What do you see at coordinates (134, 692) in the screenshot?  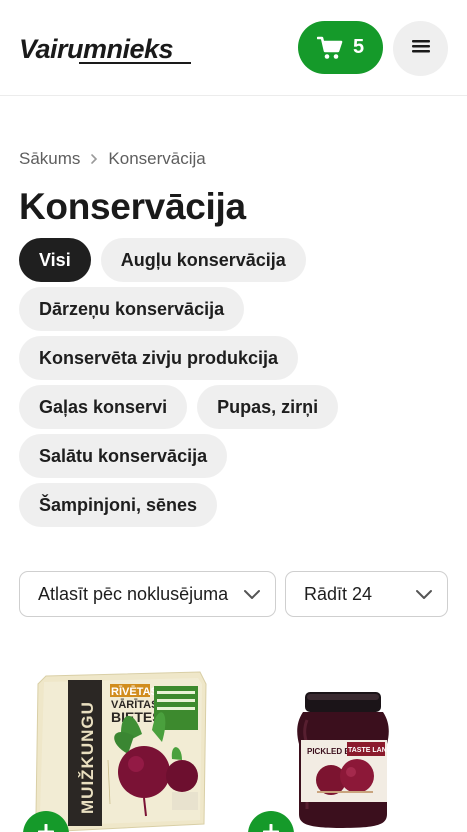 I see `product-pack-line-1: RĪVĒTAS` at bounding box center [134, 692].